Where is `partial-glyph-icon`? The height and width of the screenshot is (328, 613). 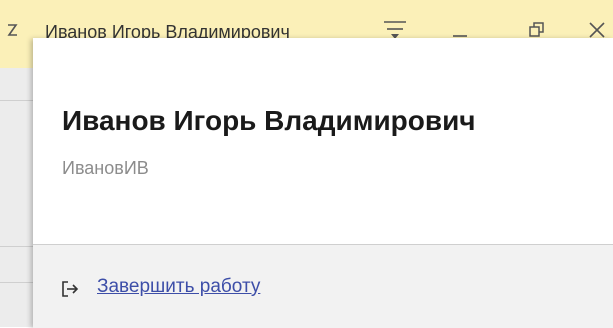
partial-glyph-icon is located at coordinates (14, 30).